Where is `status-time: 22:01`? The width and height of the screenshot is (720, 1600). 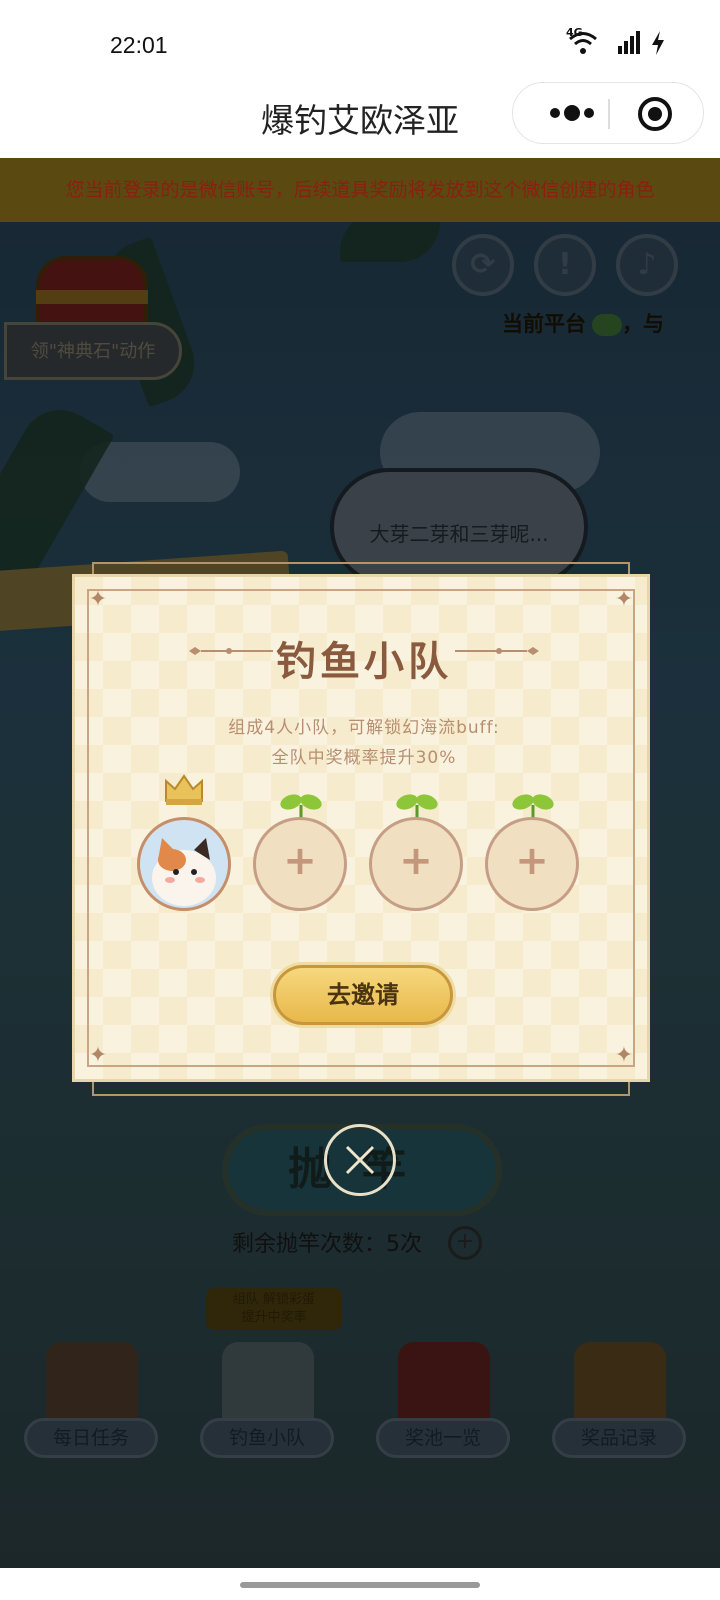
status-time: 22:01 is located at coordinates (139, 45).